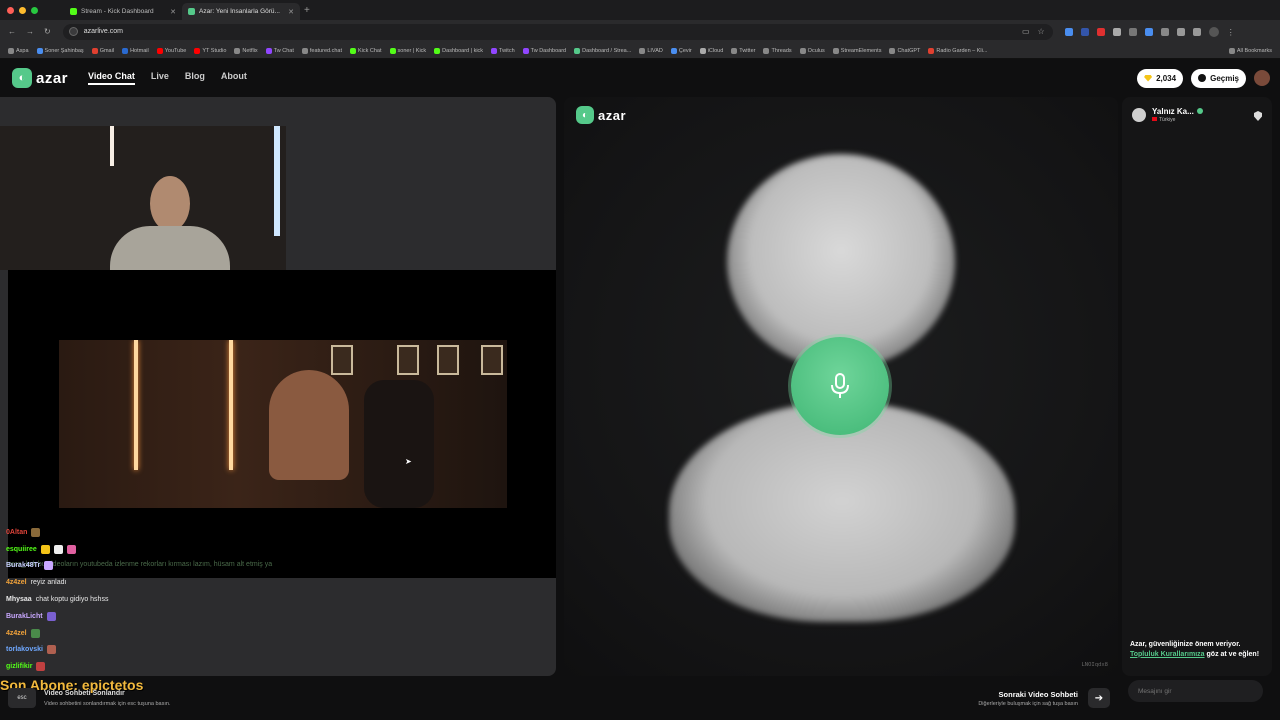 The image size is (1280, 720). Describe the element at coordinates (30, 31) in the screenshot. I see `forward-icon: →` at that location.